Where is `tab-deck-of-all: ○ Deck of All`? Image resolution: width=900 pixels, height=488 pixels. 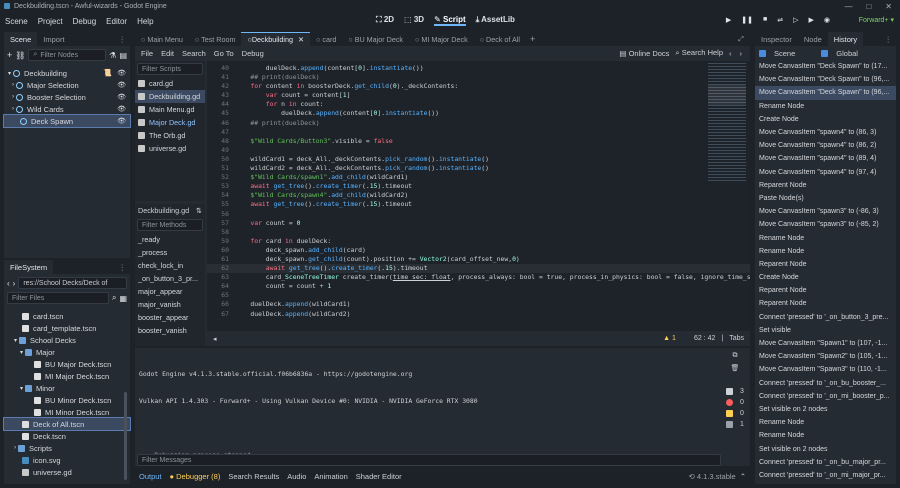 tab-deck-of-all: ○ Deck of All is located at coordinates (500, 39).